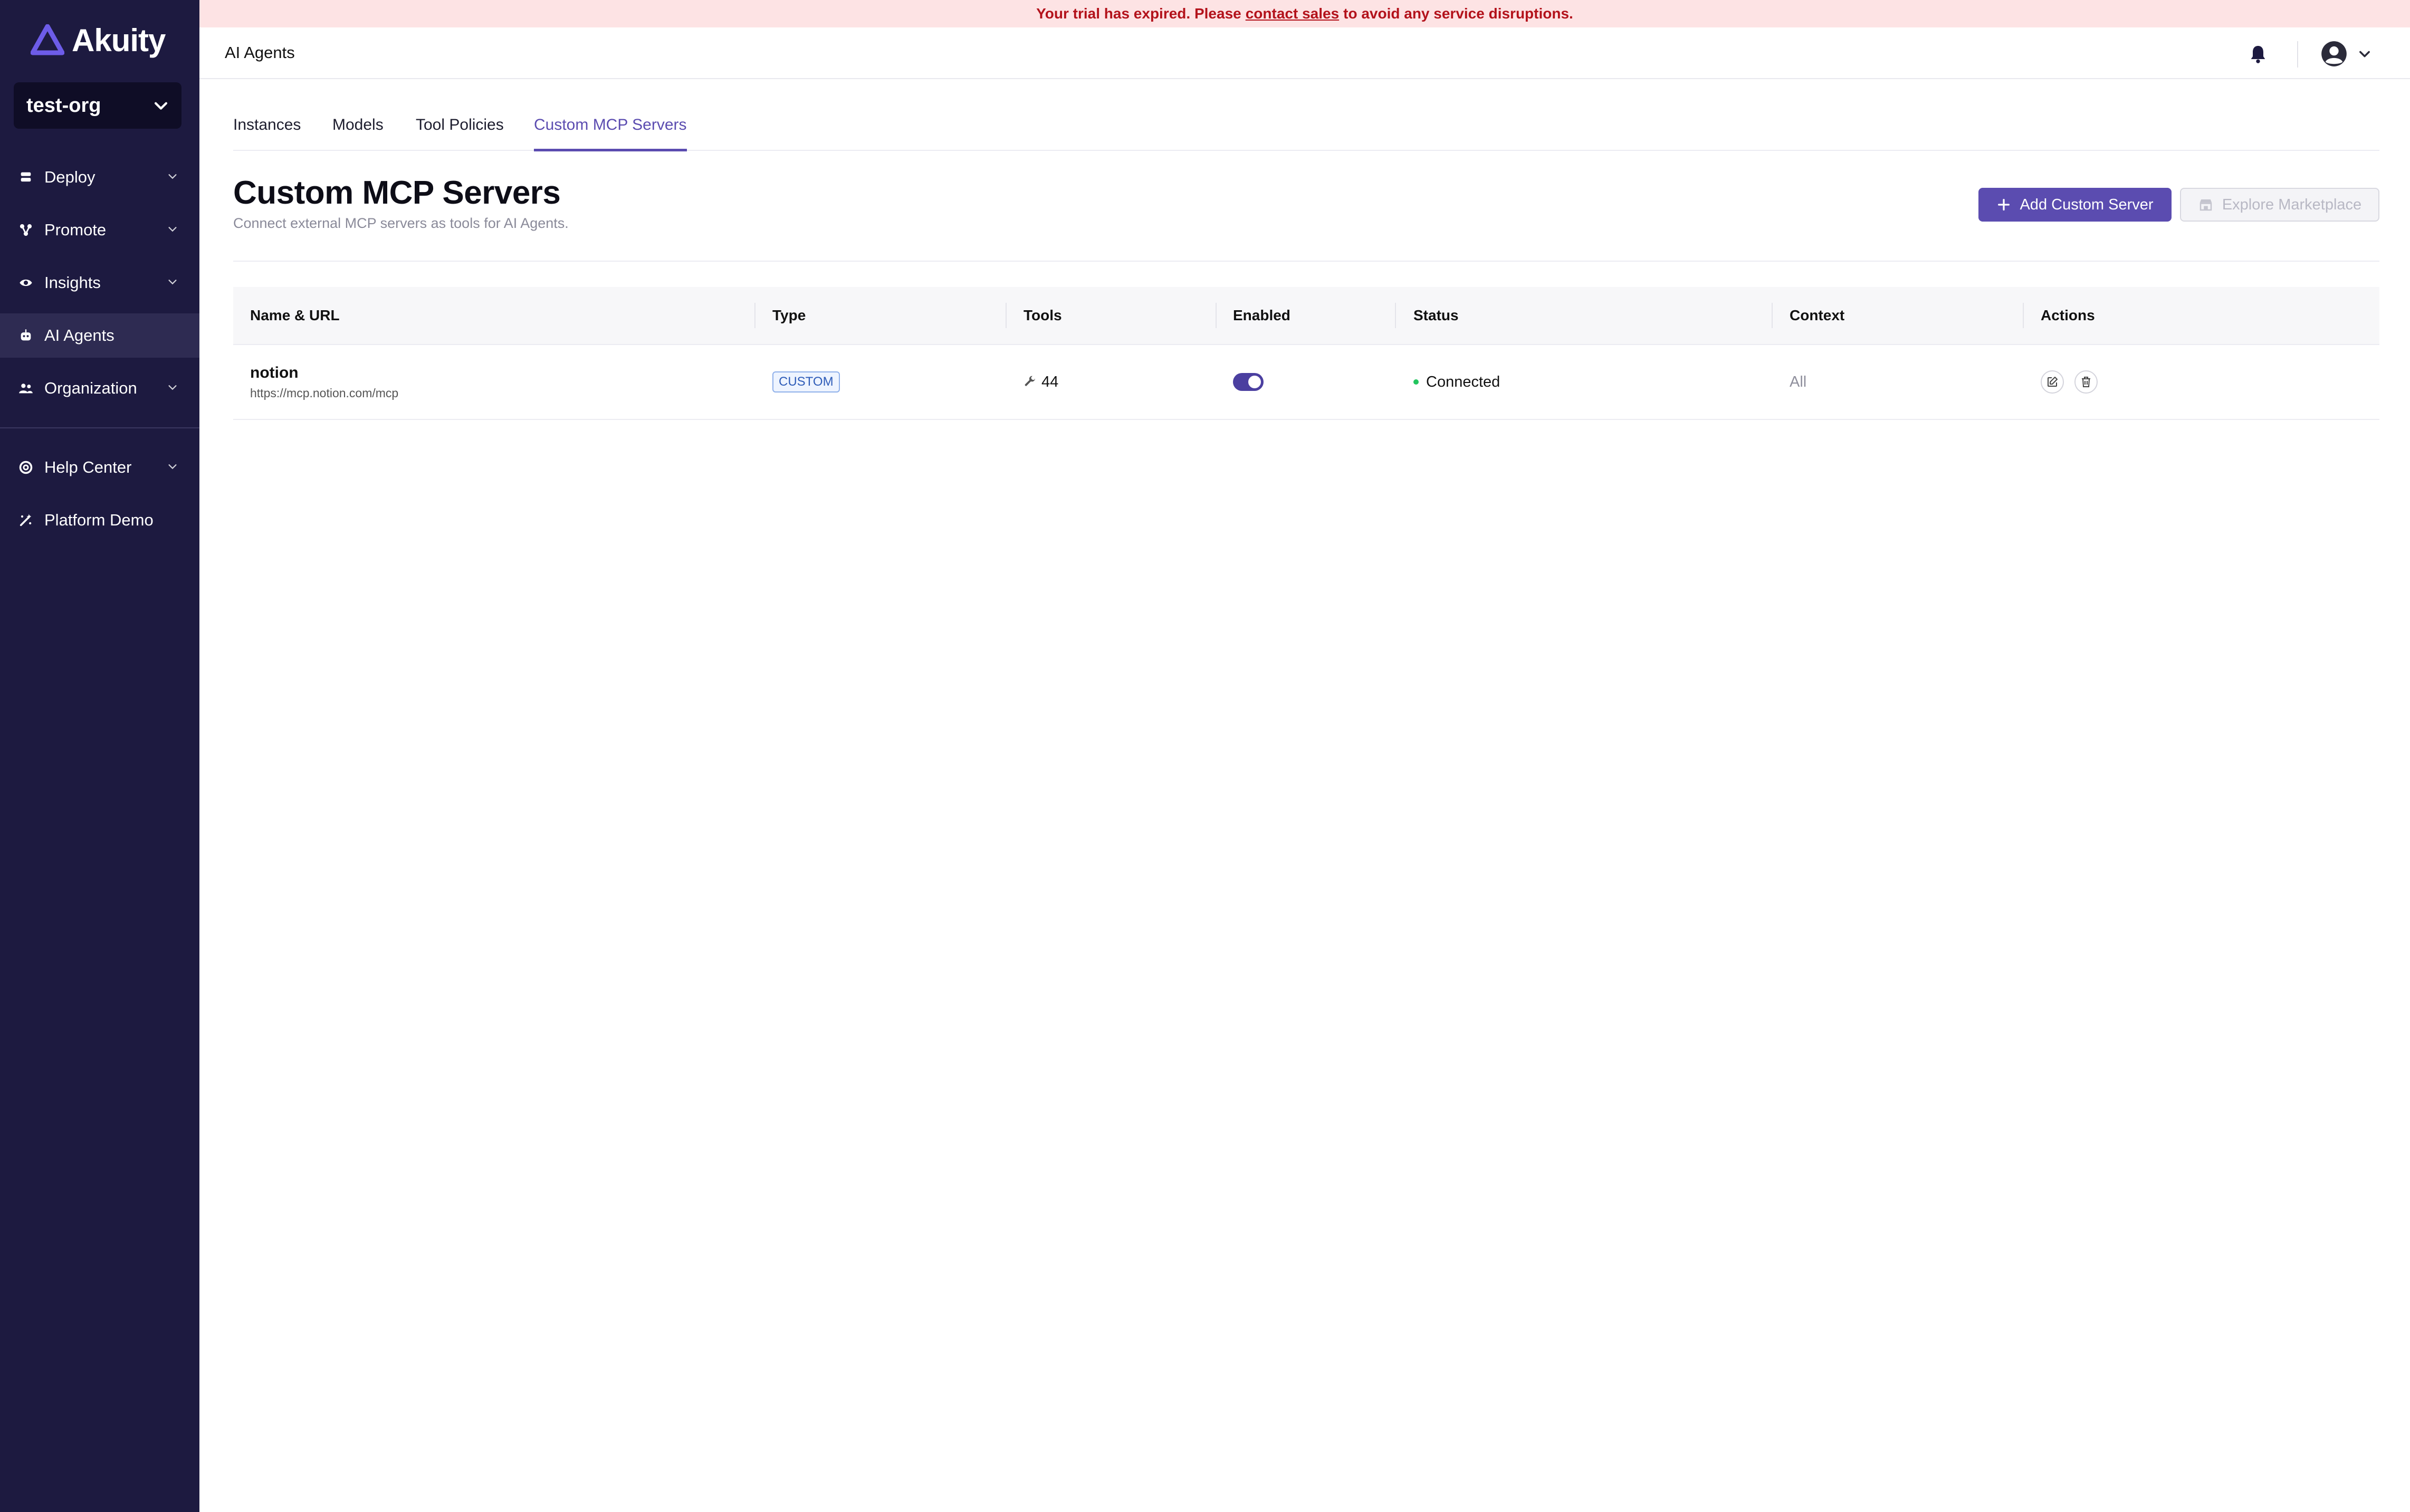 The width and height of the screenshot is (2410, 1512). What do you see at coordinates (1254, 382) in the screenshot?
I see `toggle-knob` at bounding box center [1254, 382].